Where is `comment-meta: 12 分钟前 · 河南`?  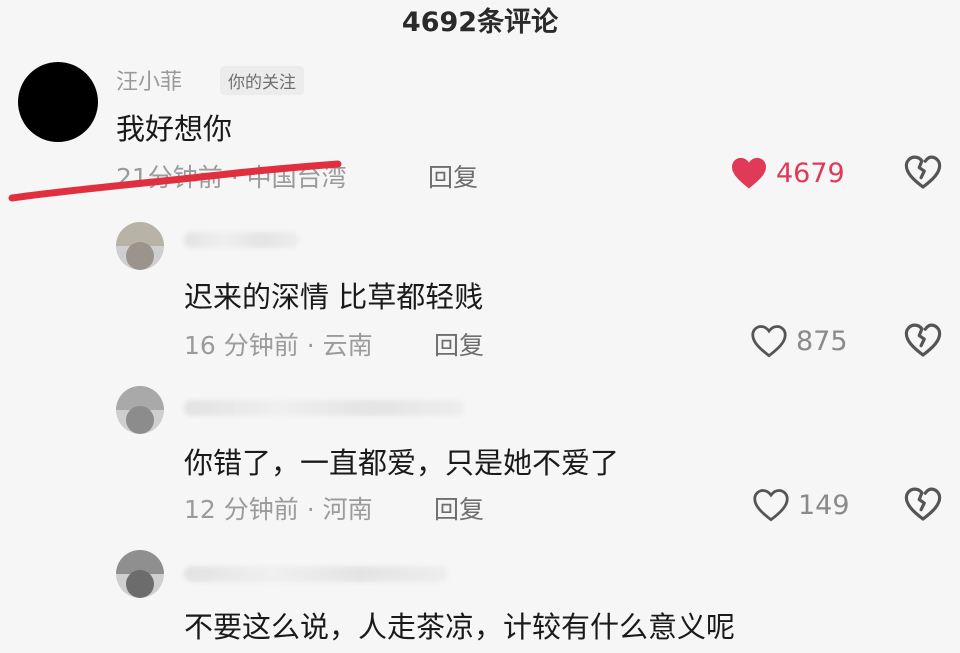 comment-meta: 12 分钟前 · 河南 is located at coordinates (278, 509).